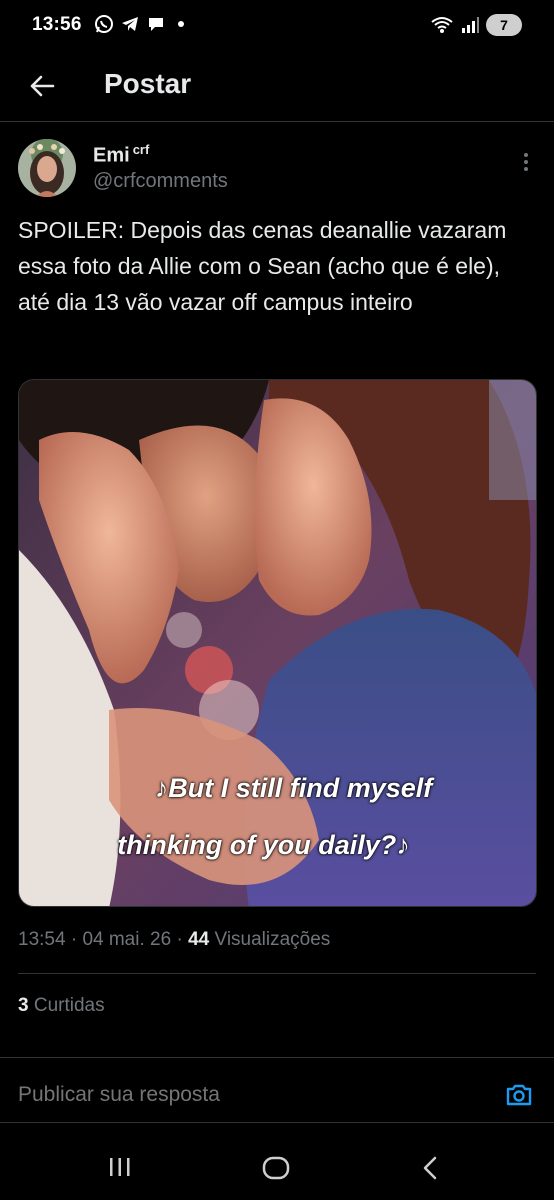  I want to click on more-options-button, so click(526, 162).